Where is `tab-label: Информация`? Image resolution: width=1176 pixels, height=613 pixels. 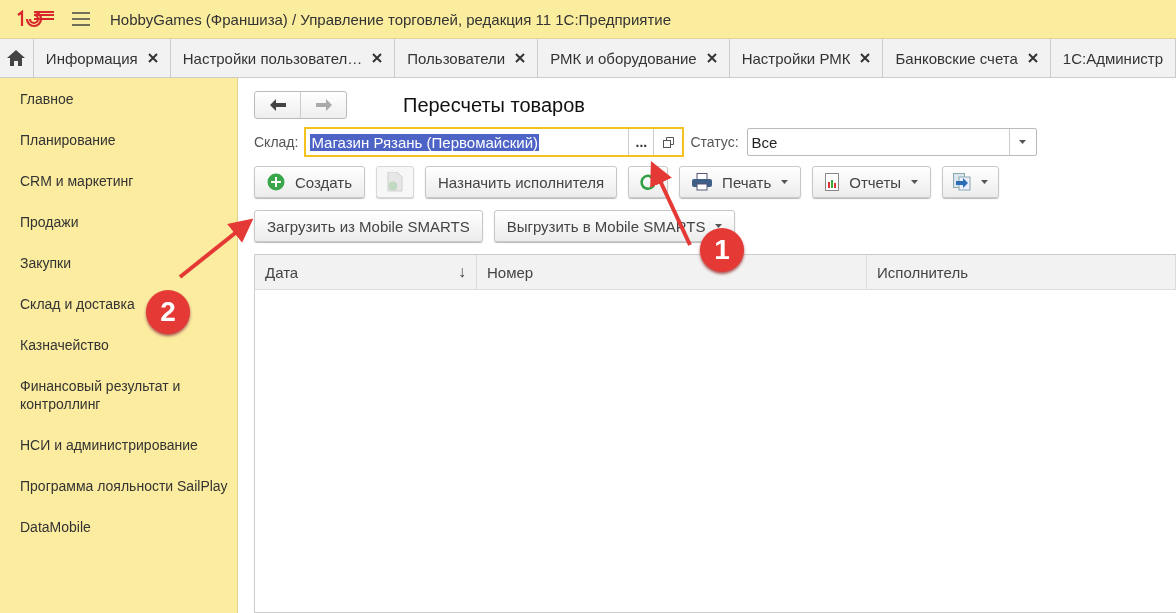 tab-label: Информация is located at coordinates (91, 58).